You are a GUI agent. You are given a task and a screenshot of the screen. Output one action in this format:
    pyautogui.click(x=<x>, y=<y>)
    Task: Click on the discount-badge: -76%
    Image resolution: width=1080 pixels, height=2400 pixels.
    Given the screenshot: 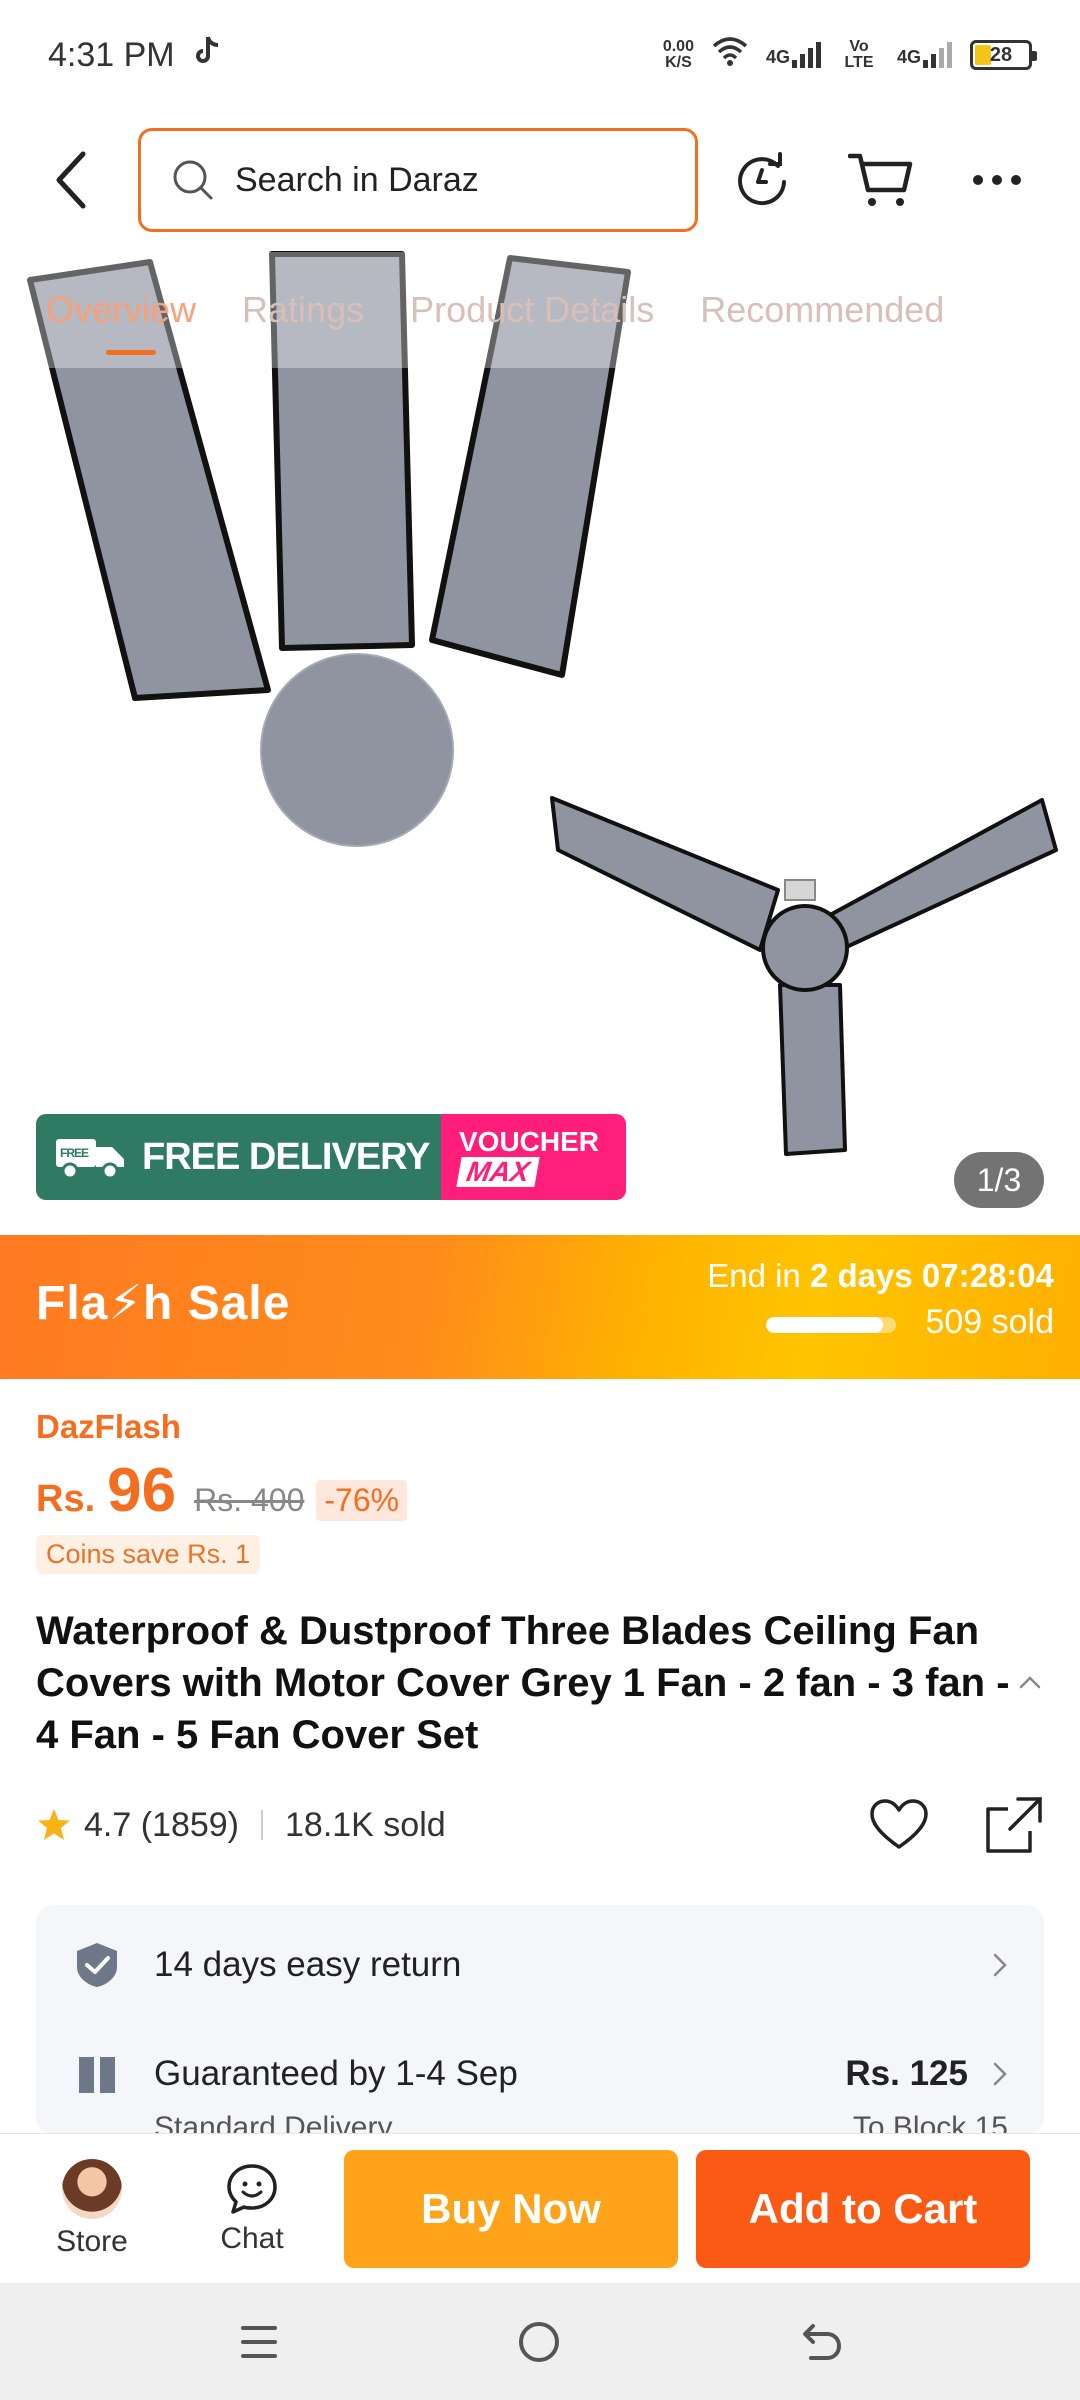 What is the action you would take?
    pyautogui.click(x=362, y=1500)
    